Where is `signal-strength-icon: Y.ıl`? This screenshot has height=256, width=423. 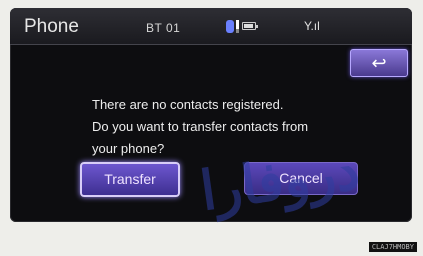
signal-strength-icon: Y.ıl is located at coordinates (312, 26).